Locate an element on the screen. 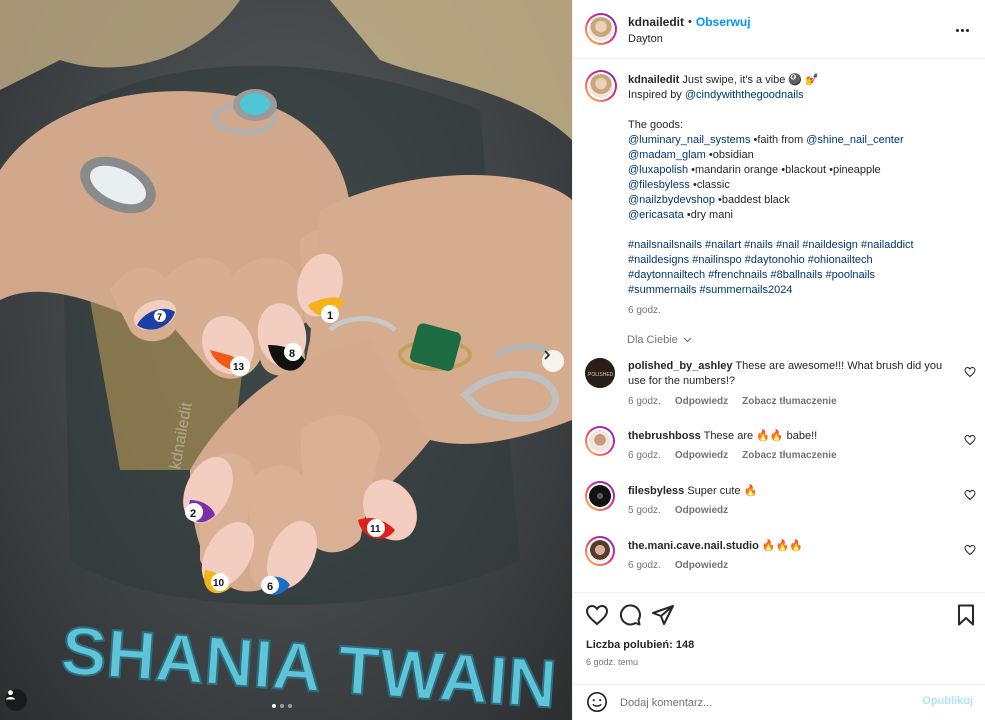  inspired-prefix: Inspired by is located at coordinates (656, 95).